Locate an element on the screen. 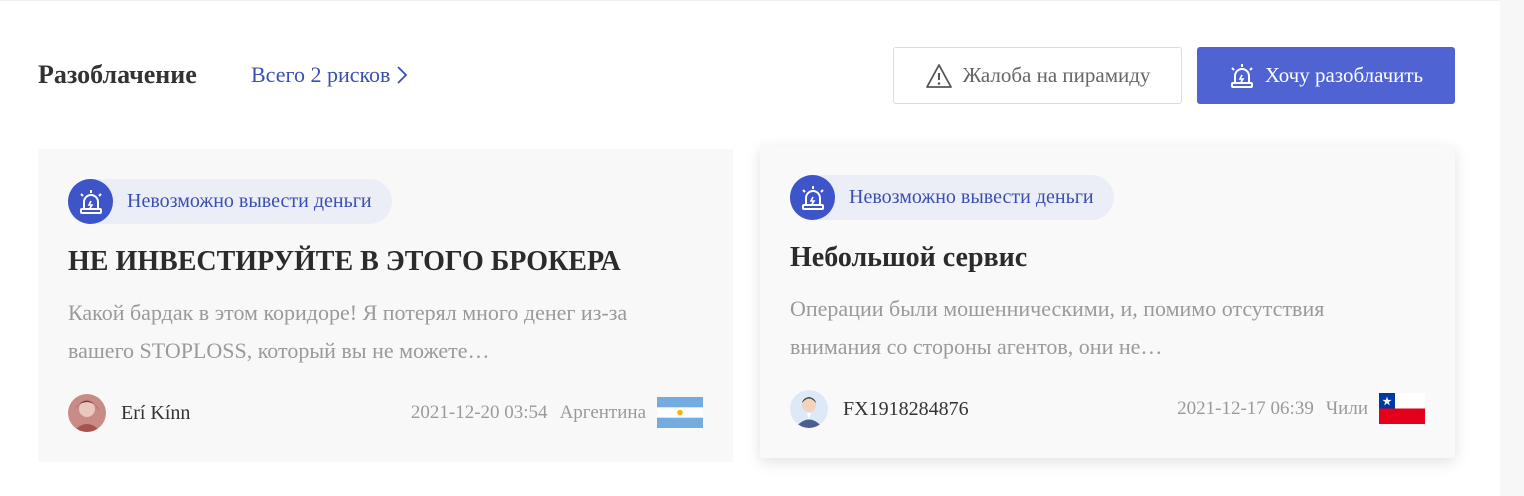 The width and height of the screenshot is (1524, 496). card-datetime: 2021-12-17 06:39 is located at coordinates (1245, 408).